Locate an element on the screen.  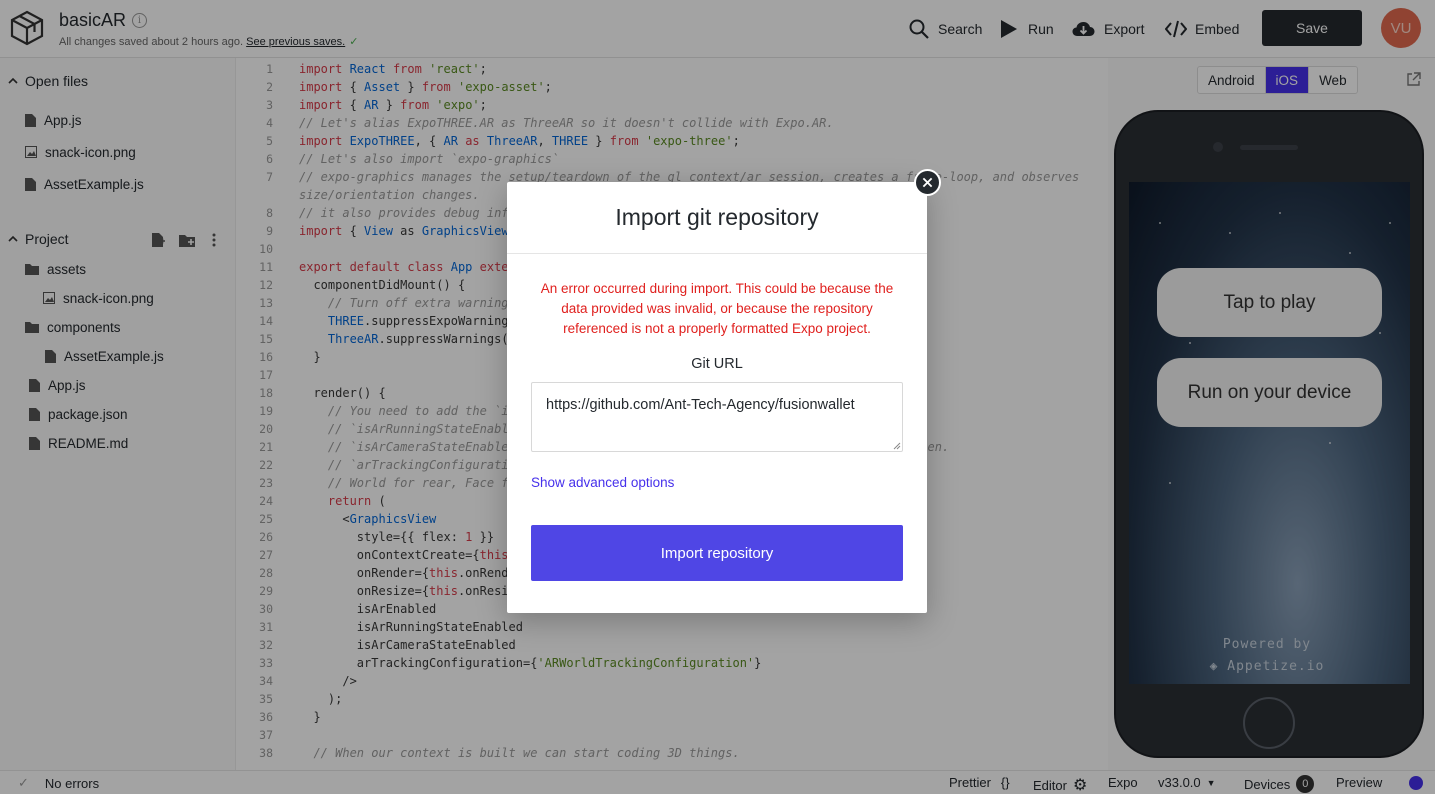
dialog-title: Import git repository is located at coordinates (717, 218).